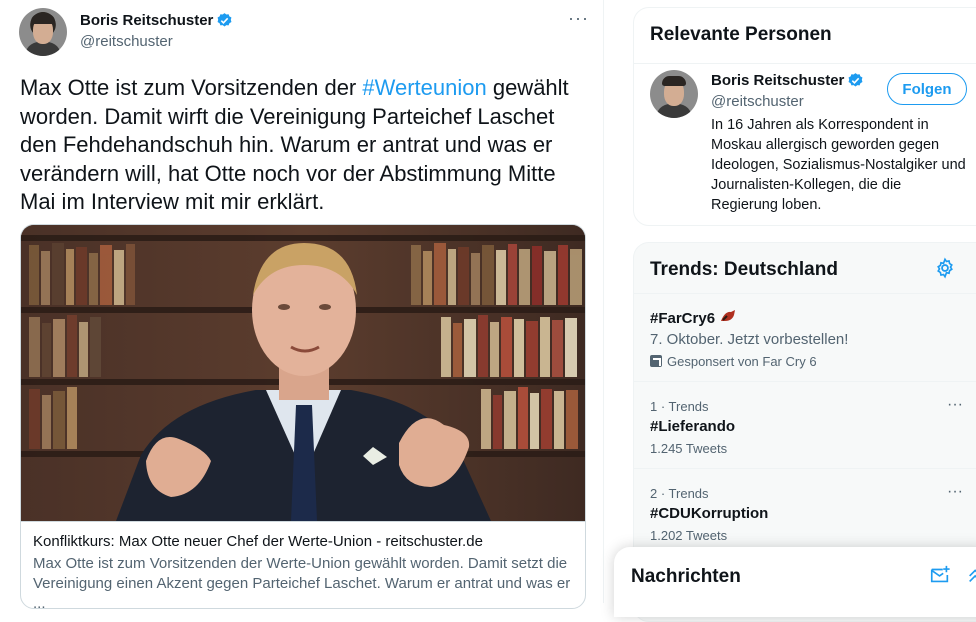 This screenshot has height=622, width=976. Describe the element at coordinates (777, 80) in the screenshot. I see `person-name-text: Boris Reitschuster` at that location.